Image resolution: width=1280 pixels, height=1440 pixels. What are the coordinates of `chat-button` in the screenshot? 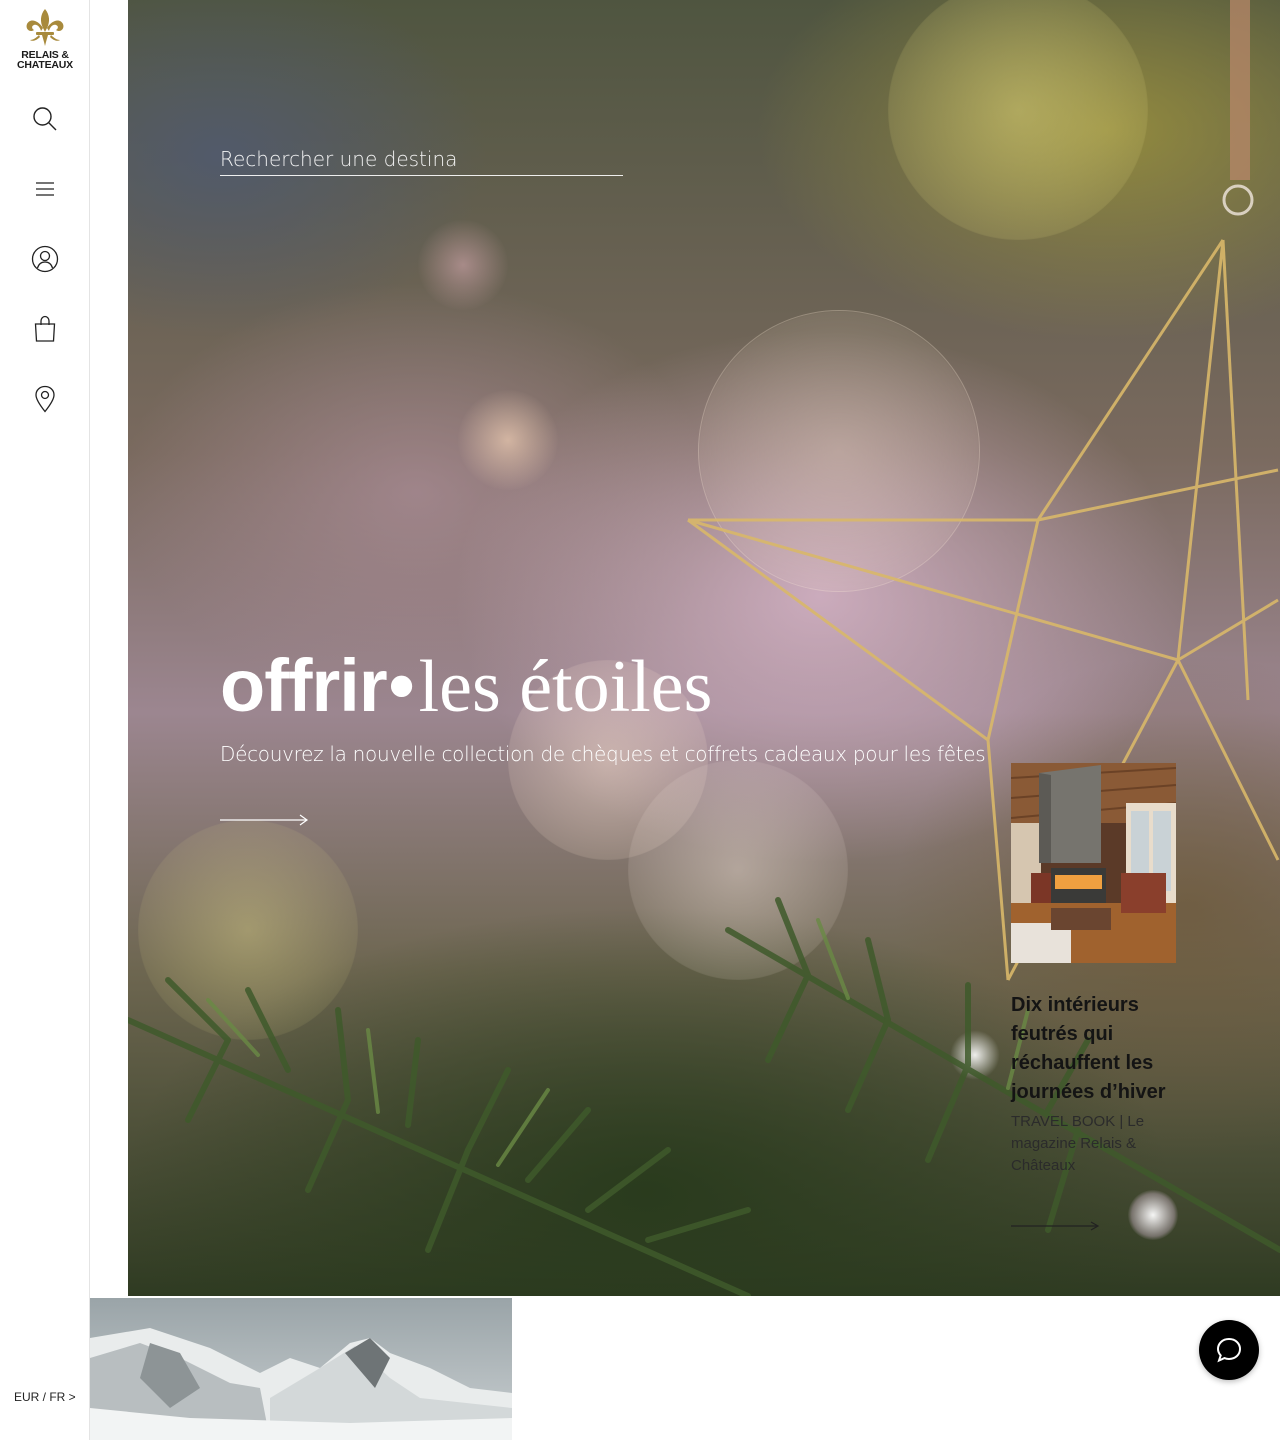 It's located at (1229, 1350).